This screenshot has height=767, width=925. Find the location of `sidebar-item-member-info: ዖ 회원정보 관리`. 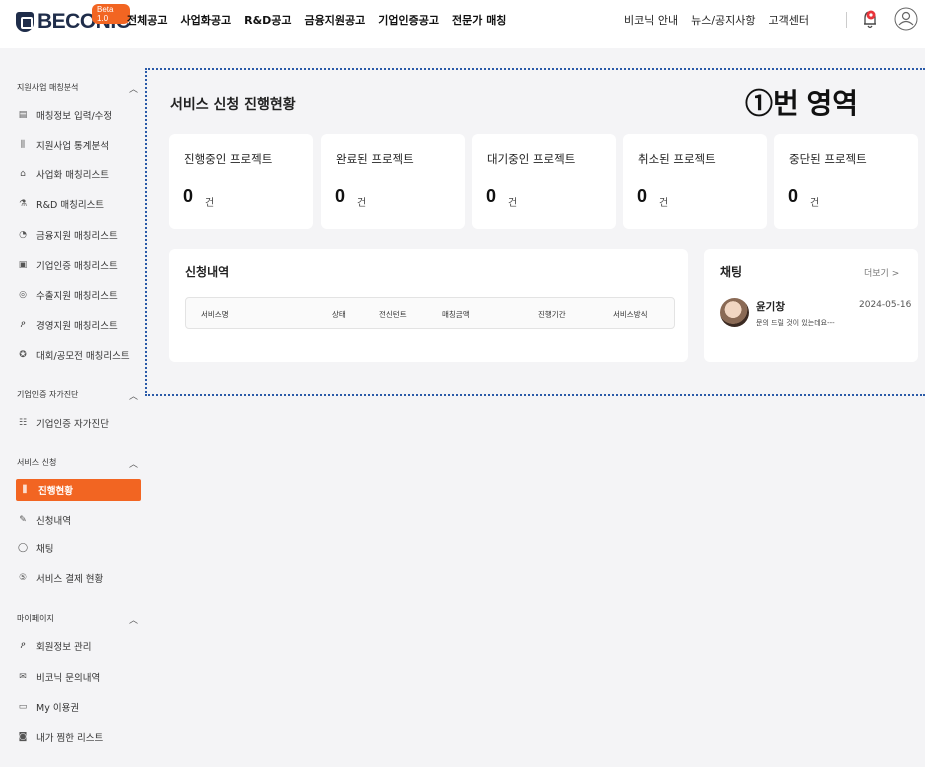

sidebar-item-member-info: ዖ 회원정보 관리 is located at coordinates (79, 646).